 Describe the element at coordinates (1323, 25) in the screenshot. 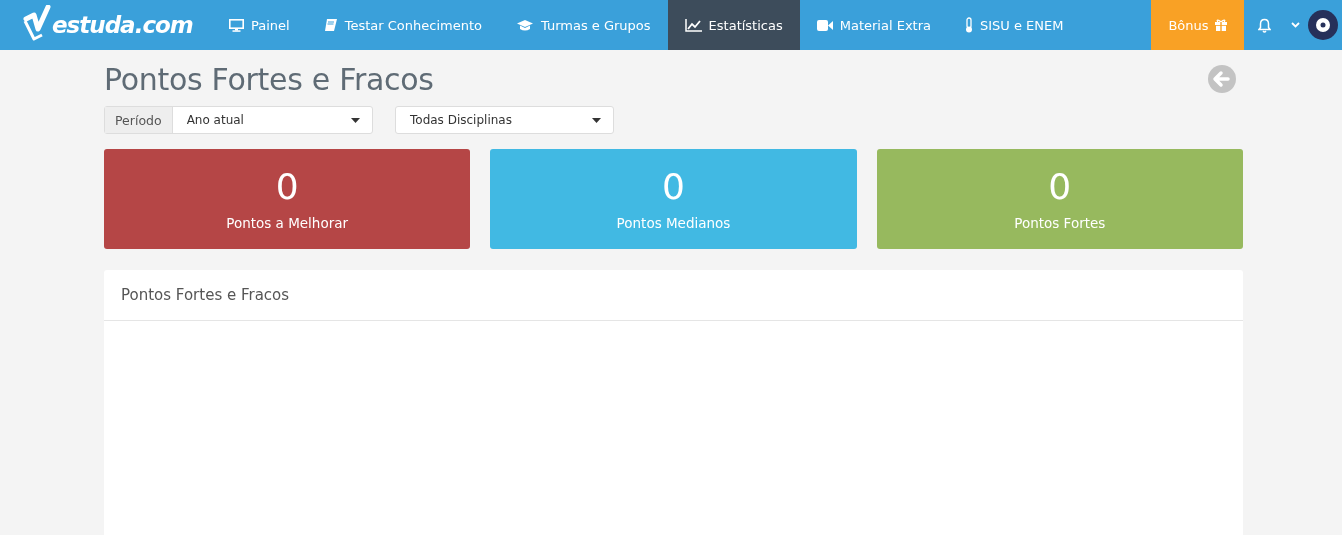

I see `user-avatar-icon` at that location.